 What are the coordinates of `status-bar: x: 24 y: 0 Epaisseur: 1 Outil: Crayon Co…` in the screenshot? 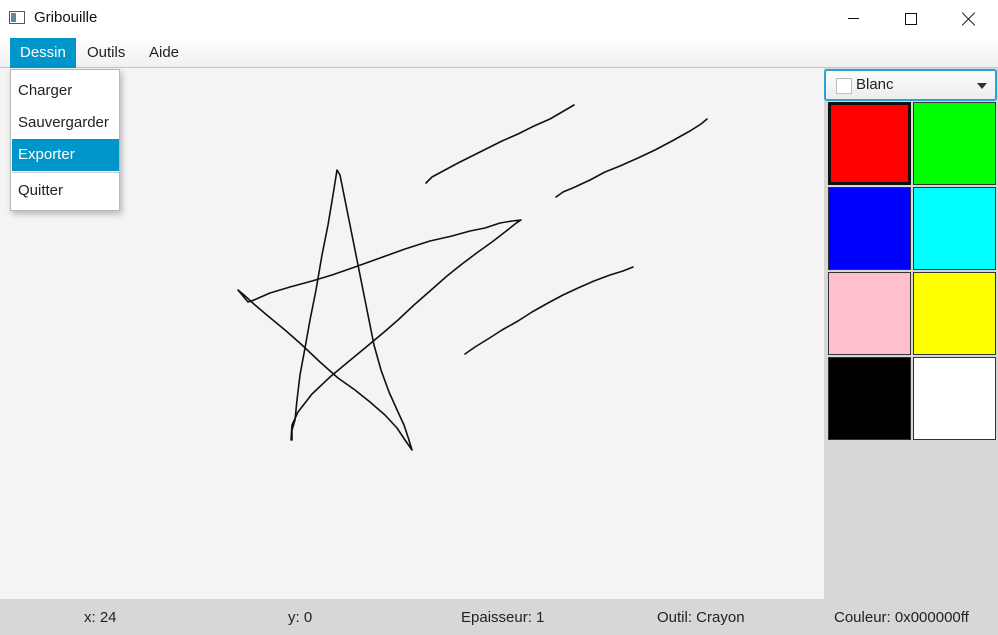 It's located at (499, 617).